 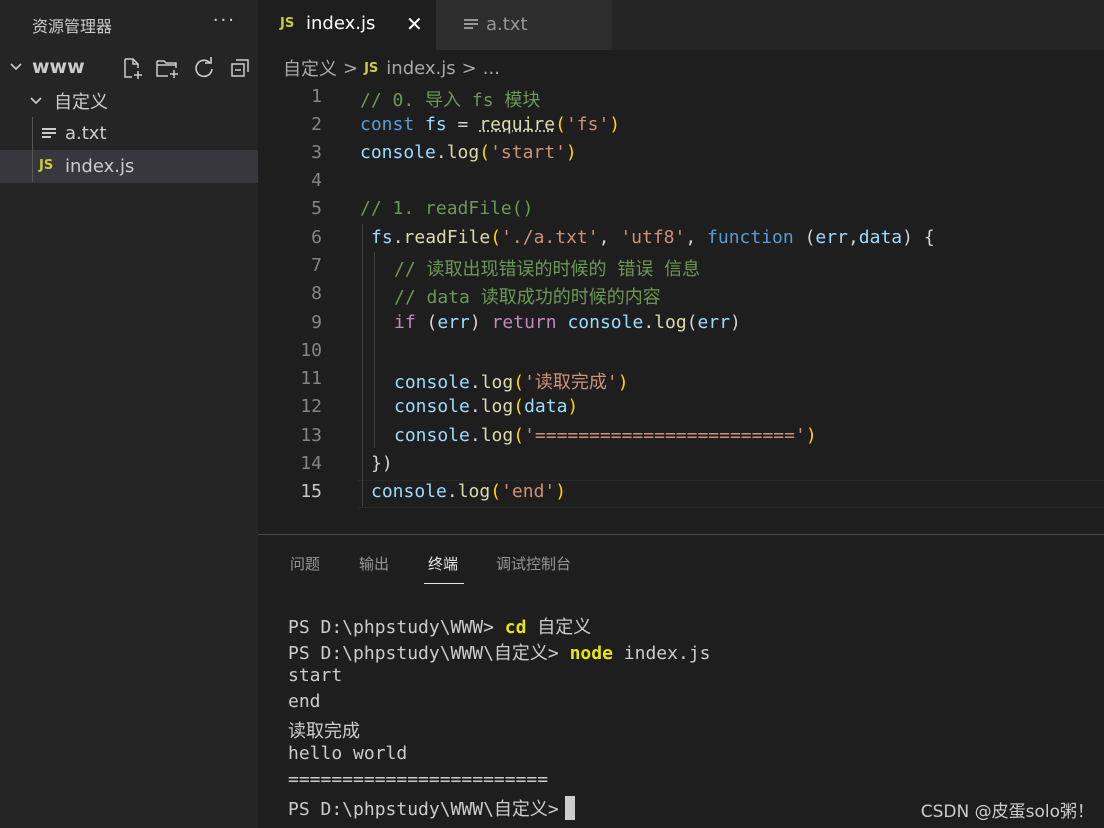 What do you see at coordinates (305, 563) in the screenshot?
I see `tab-problems: 问题` at bounding box center [305, 563].